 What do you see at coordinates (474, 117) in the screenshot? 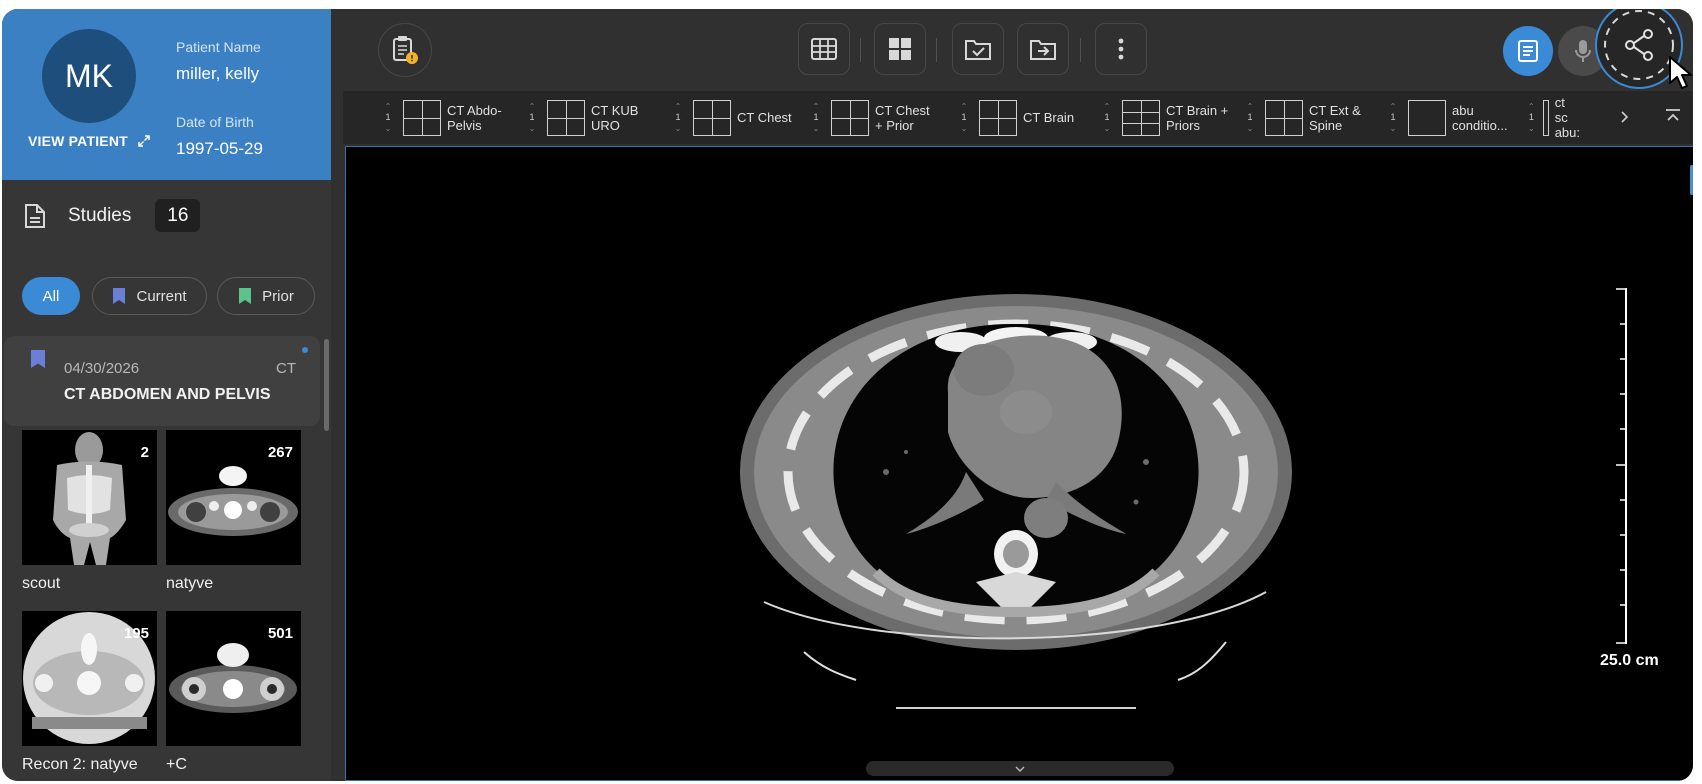
I see `protocol-label: CT Abdo- Pelvis` at bounding box center [474, 117].